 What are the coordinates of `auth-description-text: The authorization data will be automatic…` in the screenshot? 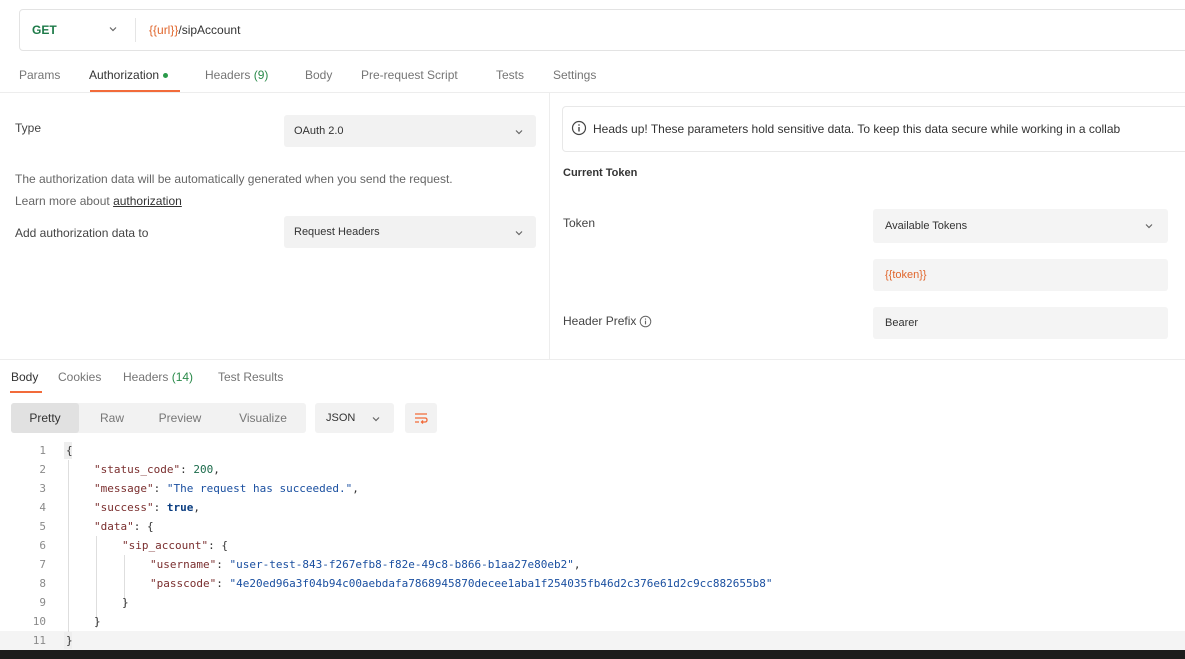 It's located at (234, 179).